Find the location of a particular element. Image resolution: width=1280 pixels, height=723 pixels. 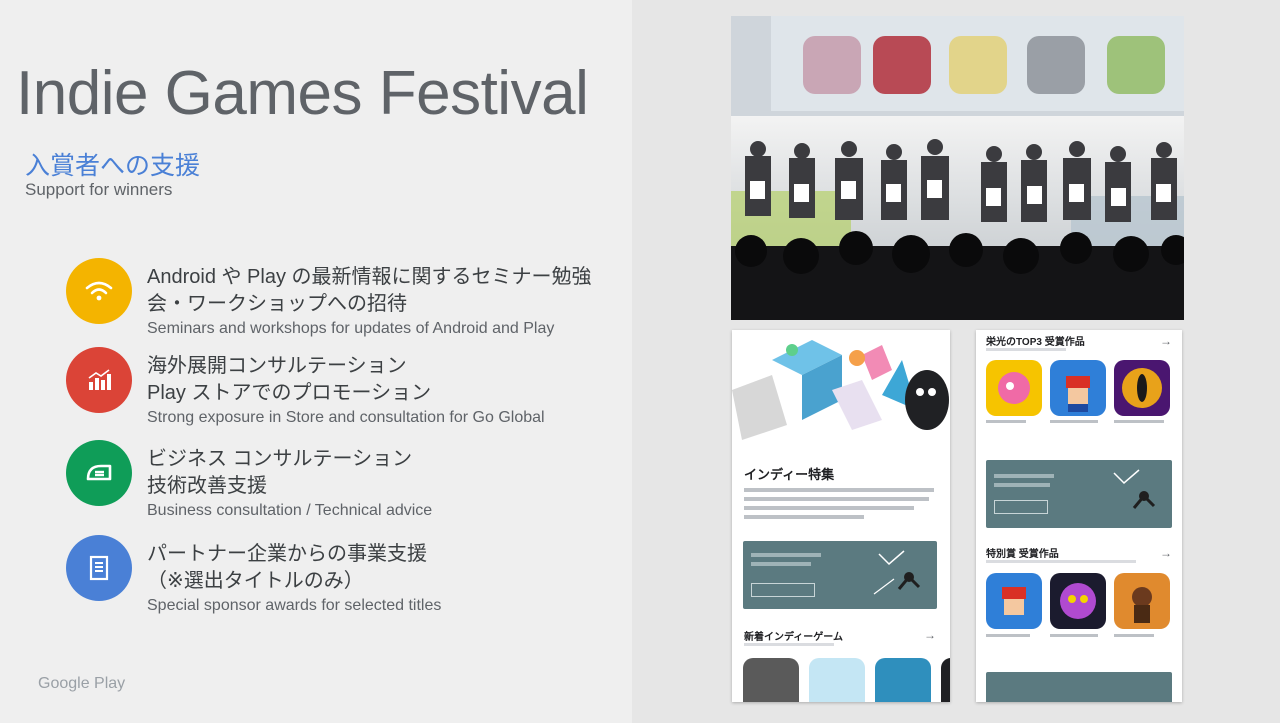

special-award-title: 特別賞 受賞作品 is located at coordinates (1022, 554).